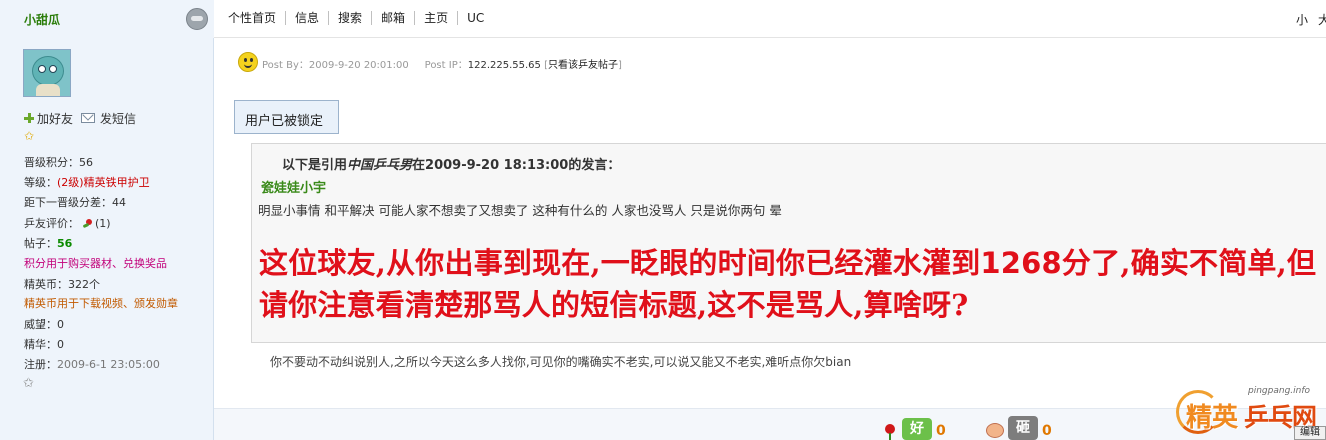 This screenshot has width=1326, height=440. What do you see at coordinates (1047, 431) in the screenshot?
I see `bad-vote-count: 0` at bounding box center [1047, 431].